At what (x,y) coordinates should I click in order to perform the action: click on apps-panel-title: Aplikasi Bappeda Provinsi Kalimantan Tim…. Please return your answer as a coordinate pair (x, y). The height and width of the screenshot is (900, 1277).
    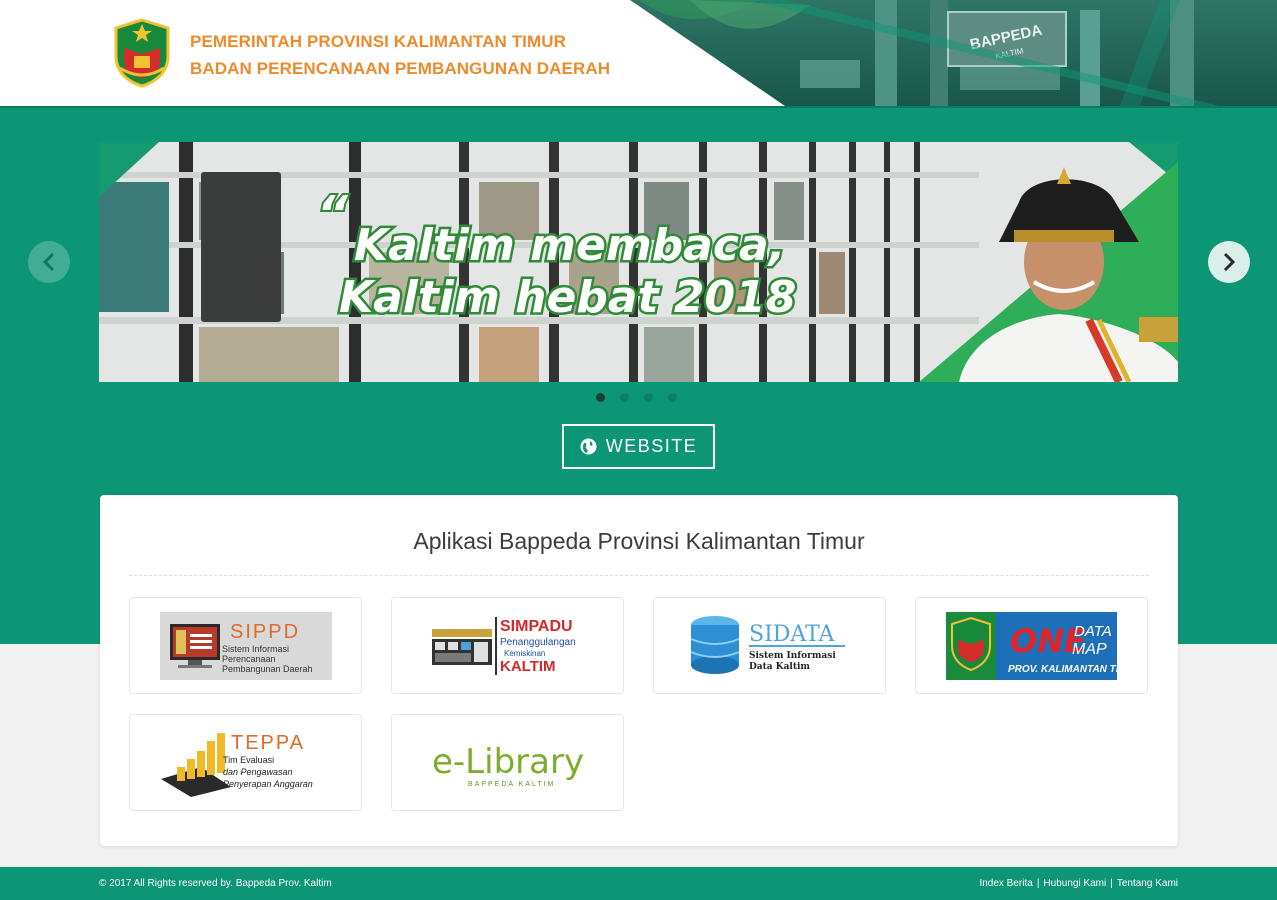
    Looking at the image, I should click on (639, 541).